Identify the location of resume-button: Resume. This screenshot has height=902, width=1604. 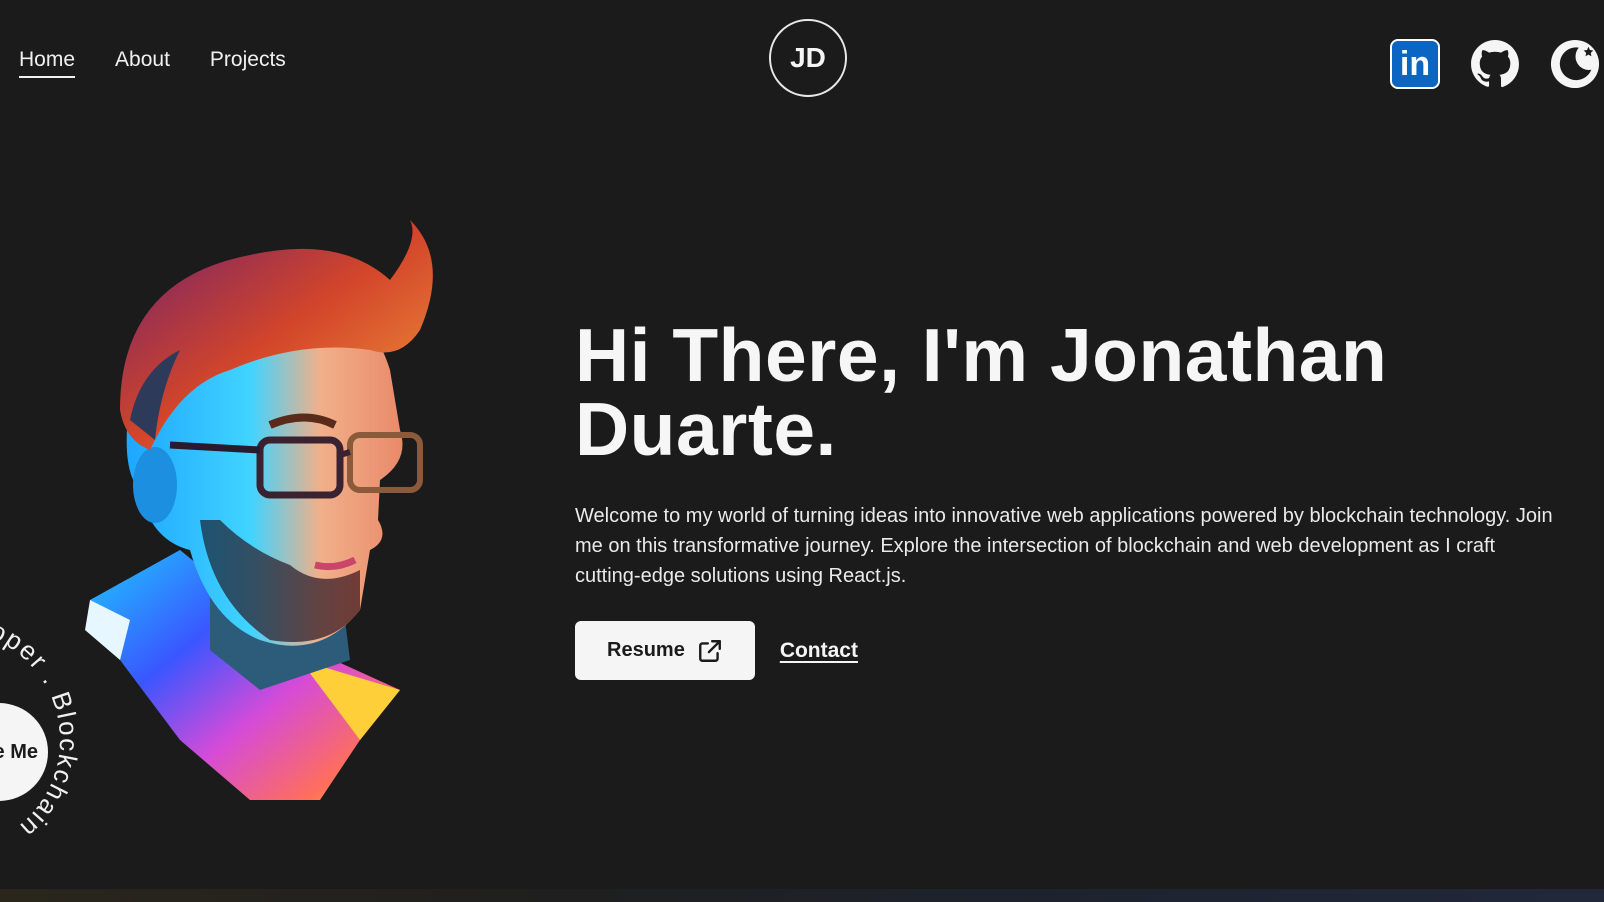
(665, 650).